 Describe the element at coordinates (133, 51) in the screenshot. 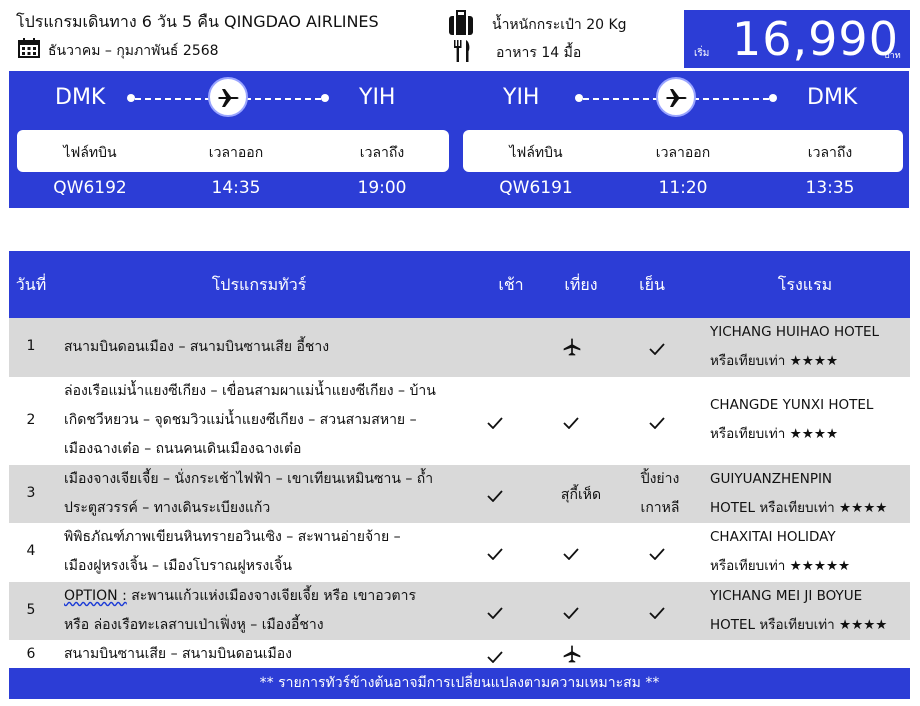

I see `travel-dates: ธันวาคม – กุมภาพันธ์ 2568` at that location.